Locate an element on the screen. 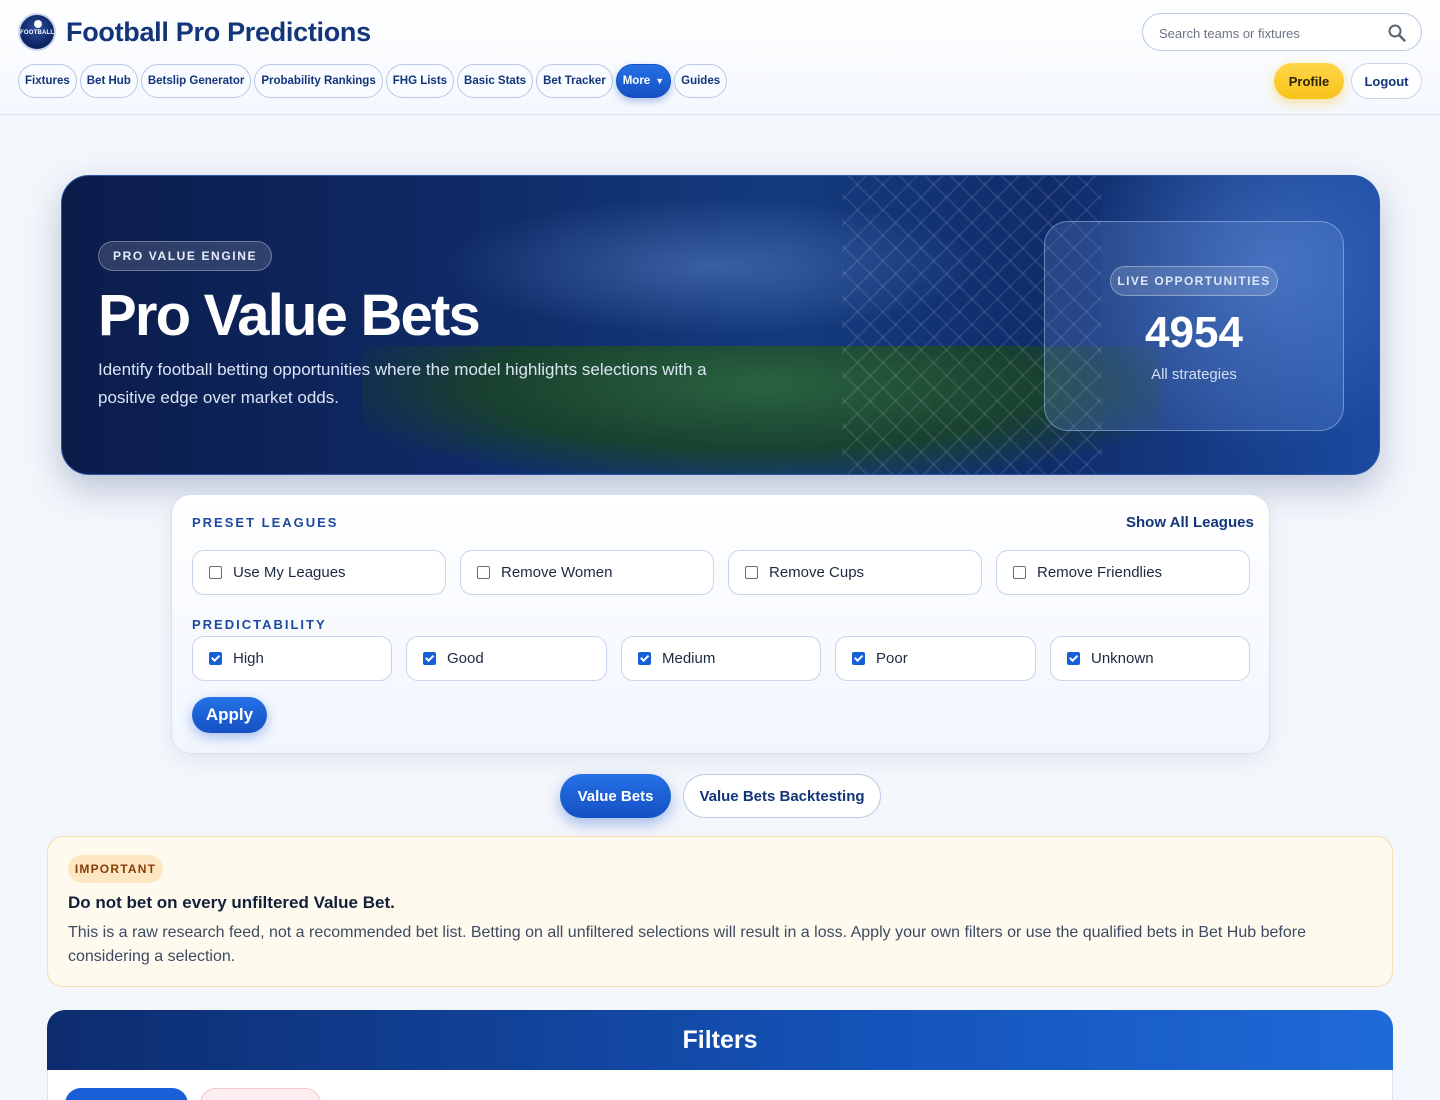 This screenshot has height=1100, width=1440. nav-bet-hub: Bet Hub is located at coordinates (108, 81).